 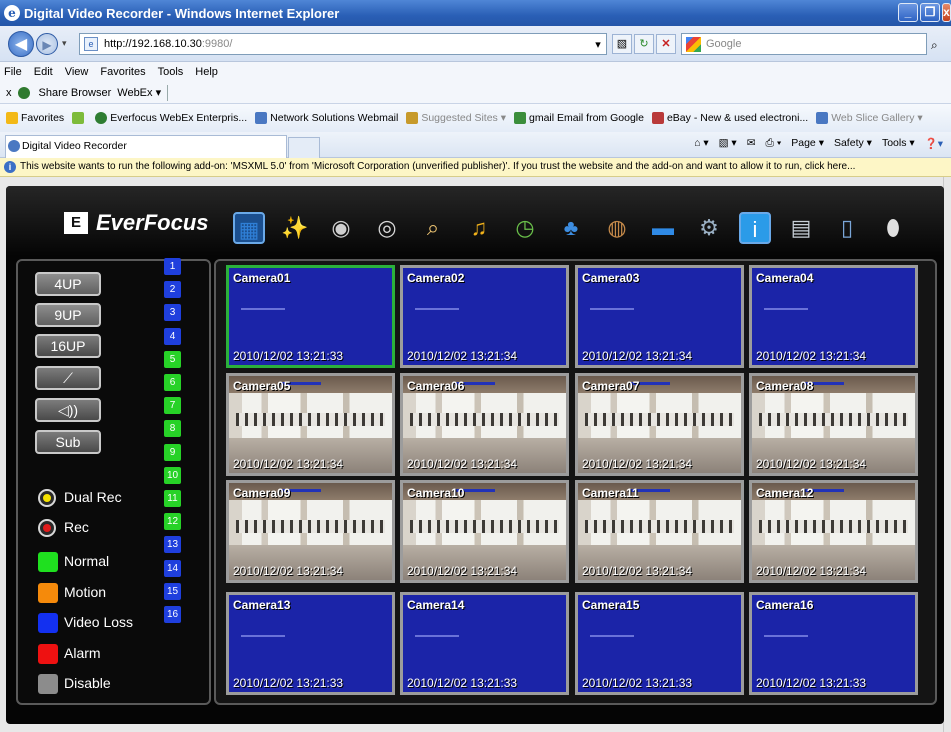 I want to click on channel-number: 7, so click(x=172, y=405).